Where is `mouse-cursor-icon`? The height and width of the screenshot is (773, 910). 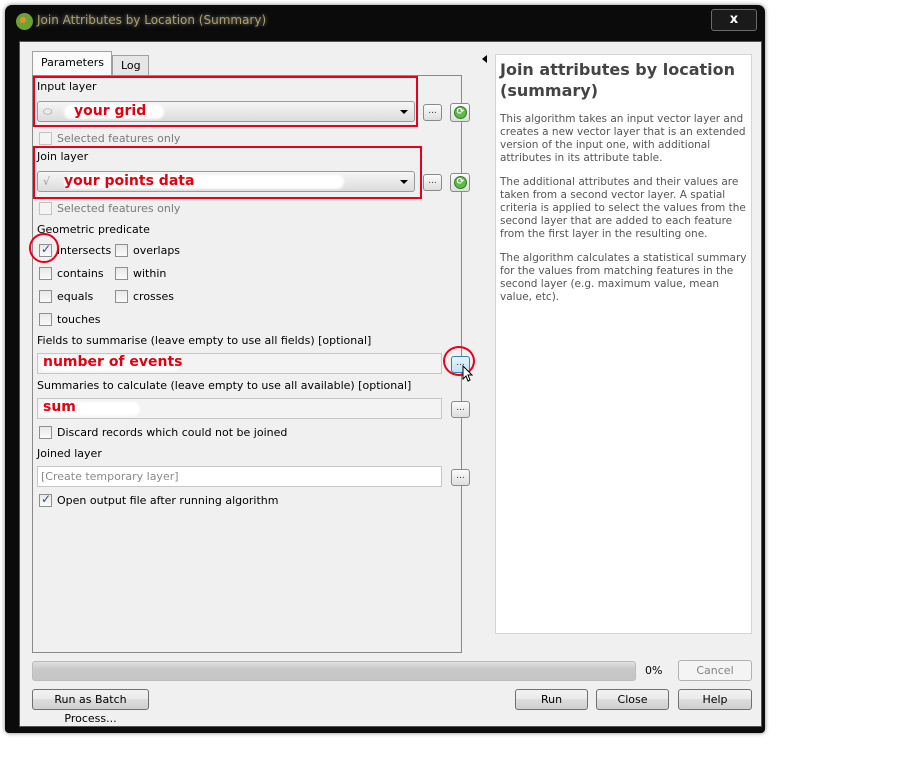 mouse-cursor-icon is located at coordinates (468, 373).